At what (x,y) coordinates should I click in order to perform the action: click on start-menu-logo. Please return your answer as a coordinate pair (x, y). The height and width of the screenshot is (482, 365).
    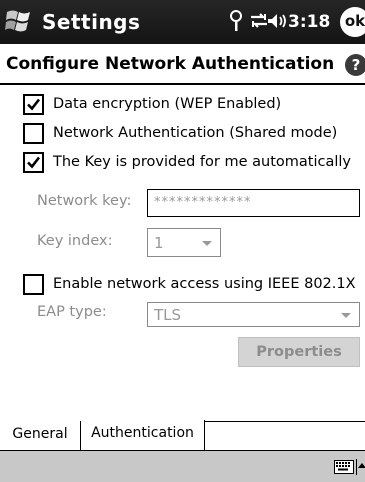
    Looking at the image, I should click on (19, 21).